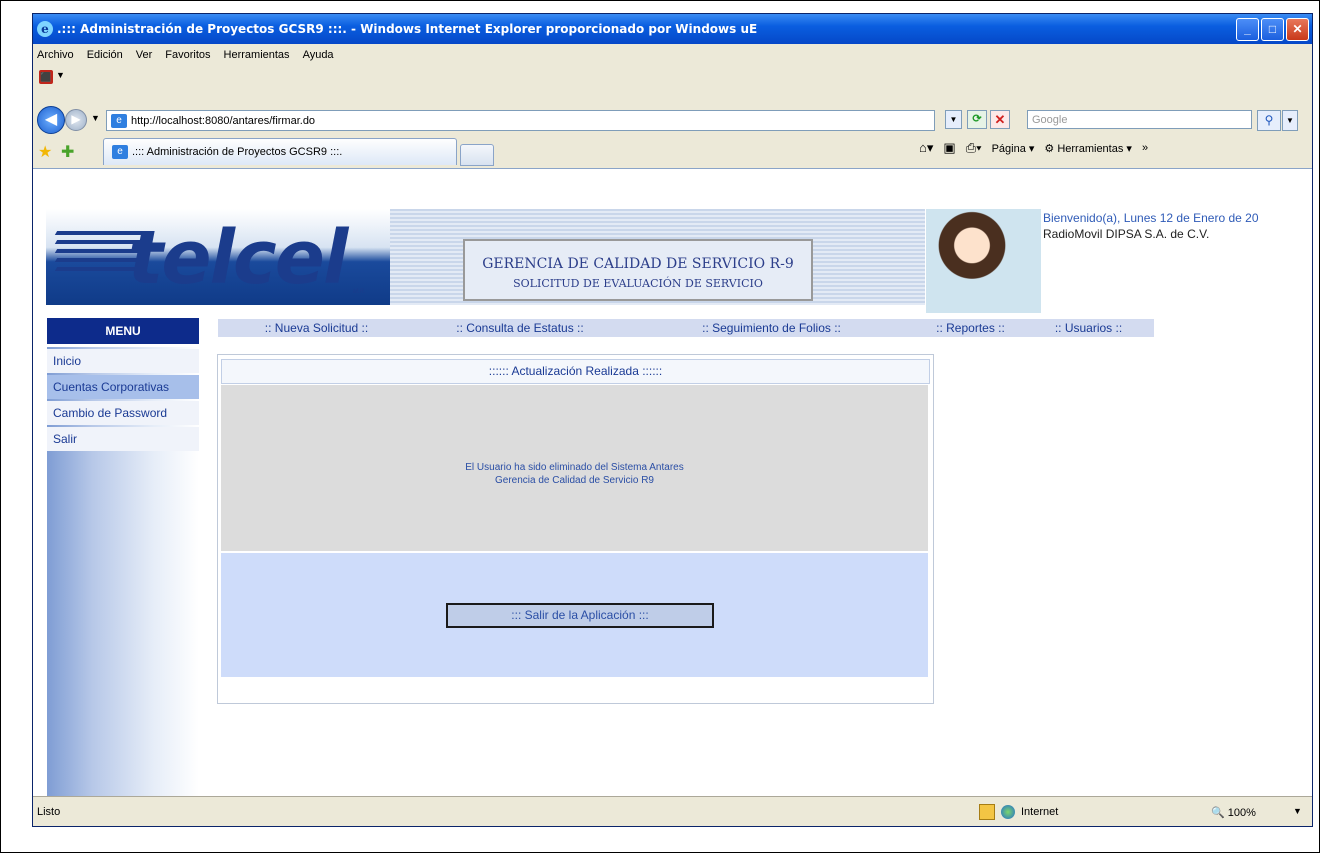 The width and height of the screenshot is (1320, 853). I want to click on ie-logo-icon: e, so click(45, 29).